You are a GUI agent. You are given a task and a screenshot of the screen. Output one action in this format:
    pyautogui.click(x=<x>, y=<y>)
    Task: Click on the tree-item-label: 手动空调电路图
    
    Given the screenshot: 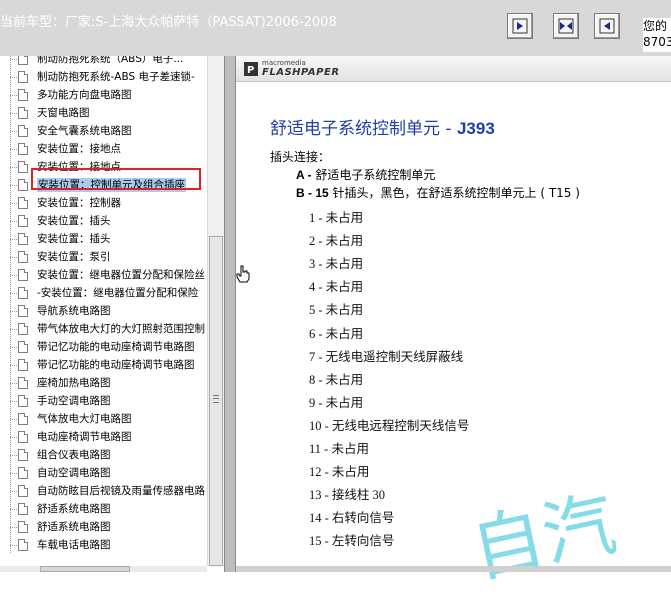 What is the action you would take?
    pyautogui.click(x=74, y=401)
    